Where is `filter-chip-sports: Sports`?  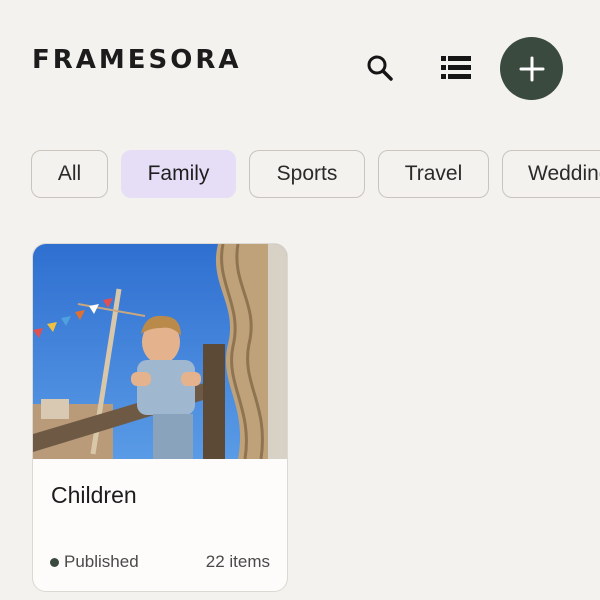 filter-chip-sports: Sports is located at coordinates (307, 174).